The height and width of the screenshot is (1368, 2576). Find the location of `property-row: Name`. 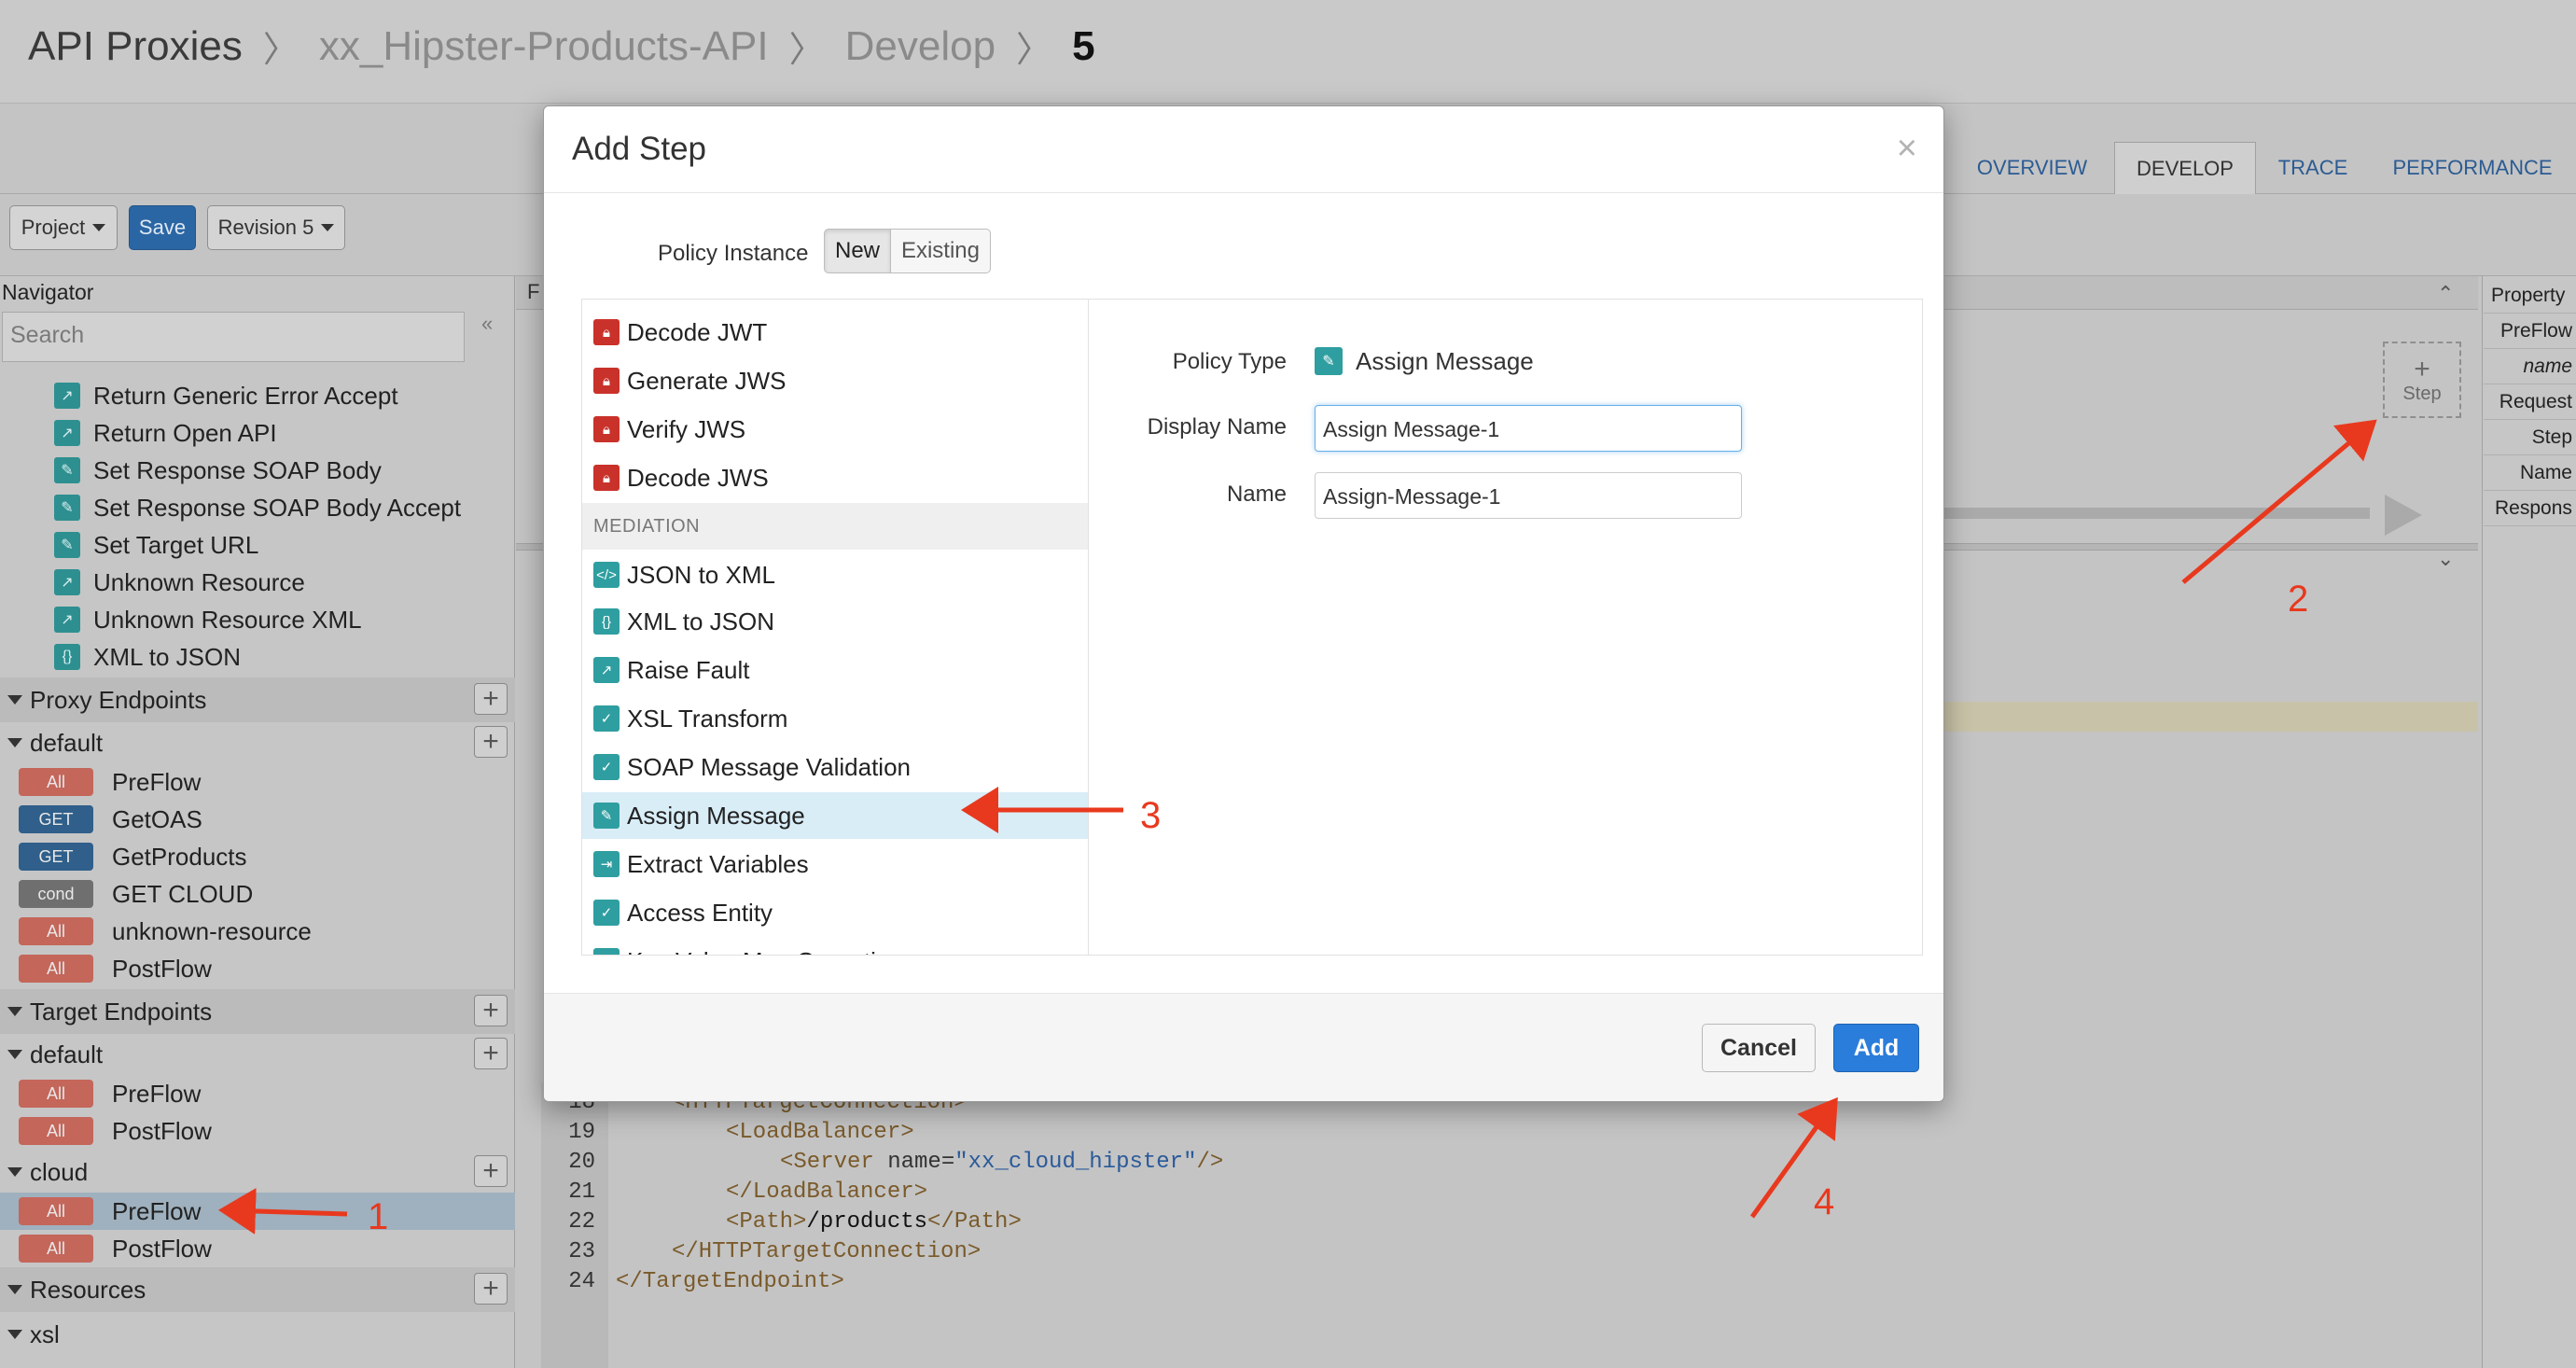

property-row: Name is located at coordinates (2530, 473).